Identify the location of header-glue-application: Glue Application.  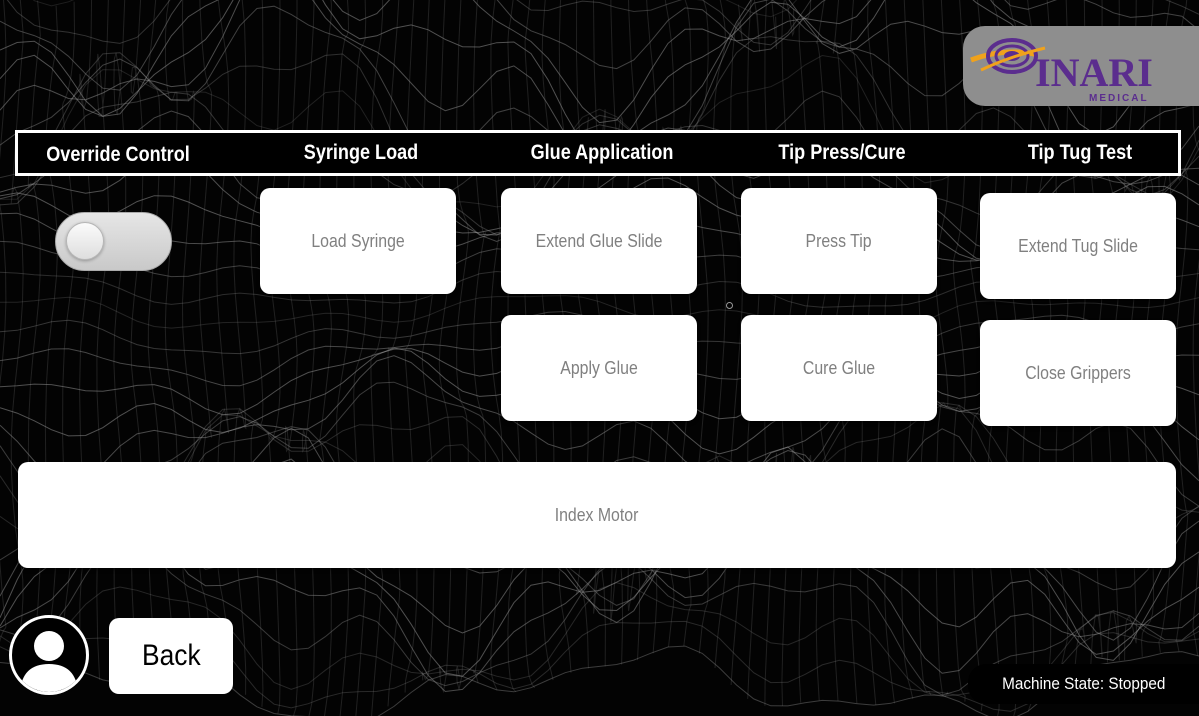
(602, 152).